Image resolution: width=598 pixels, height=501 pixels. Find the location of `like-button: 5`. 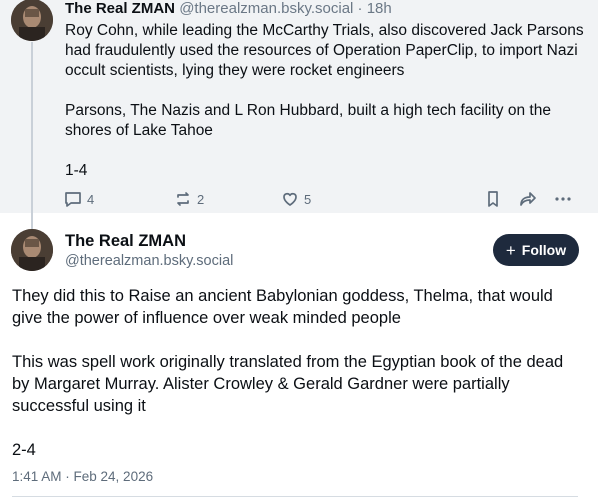

like-button: 5 is located at coordinates (295, 199).